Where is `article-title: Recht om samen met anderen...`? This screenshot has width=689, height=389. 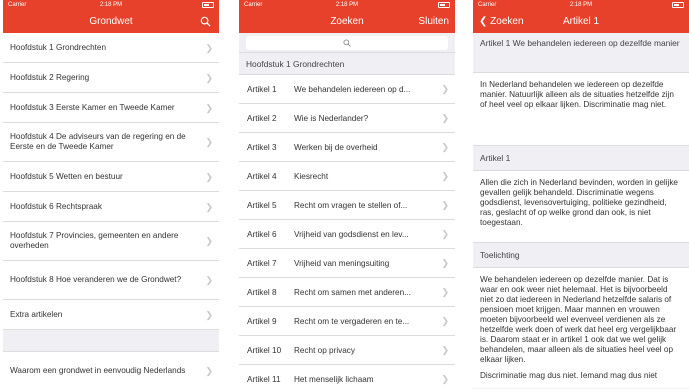
article-title: Recht om samen met anderen... is located at coordinates (352, 292).